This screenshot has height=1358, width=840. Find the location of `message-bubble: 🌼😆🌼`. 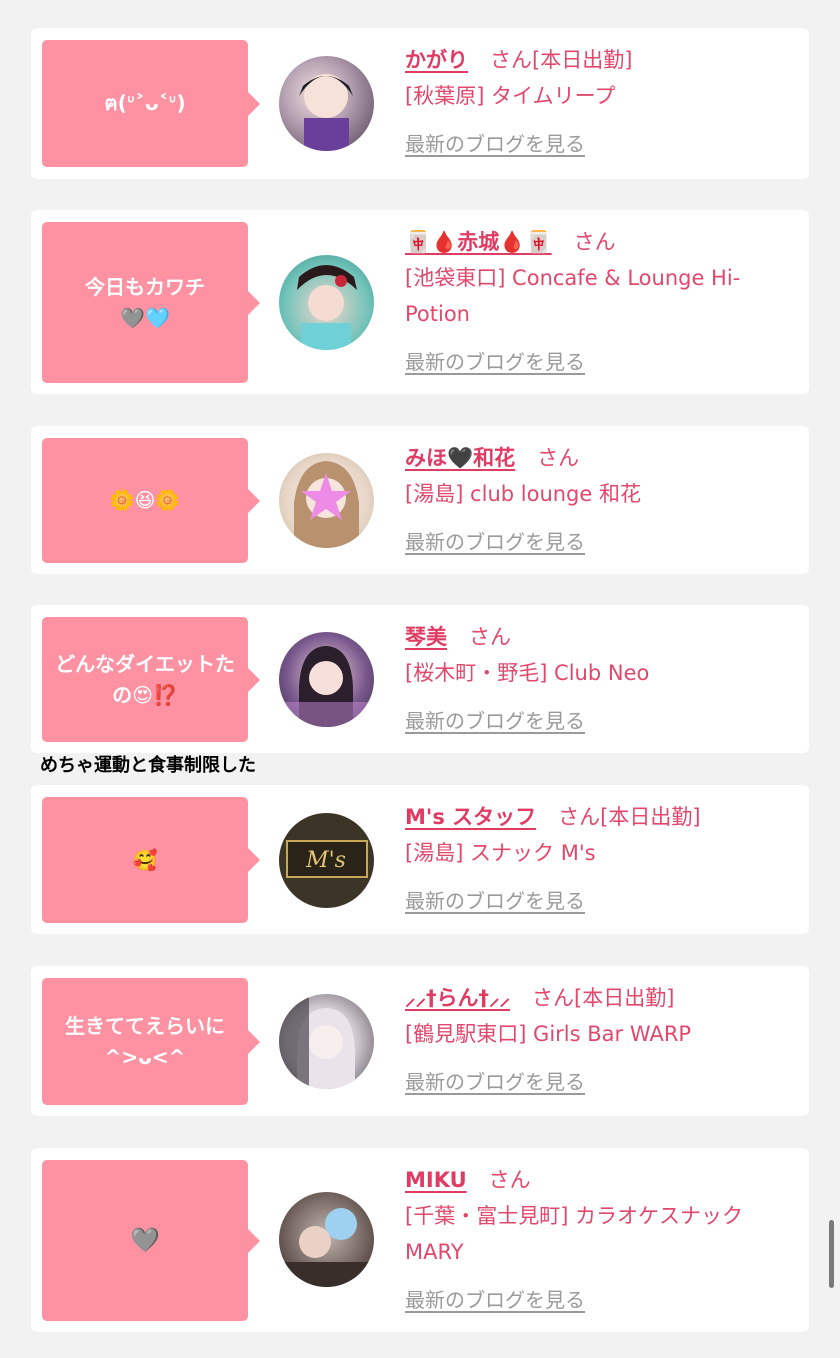

message-bubble: 🌼😆🌼 is located at coordinates (151, 500).